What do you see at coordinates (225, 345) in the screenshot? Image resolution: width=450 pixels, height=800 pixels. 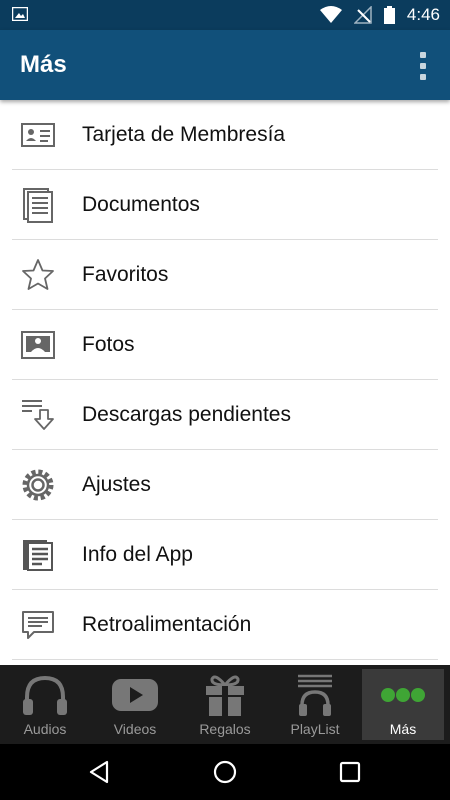 I see `menu-item-photos: Fotos` at bounding box center [225, 345].